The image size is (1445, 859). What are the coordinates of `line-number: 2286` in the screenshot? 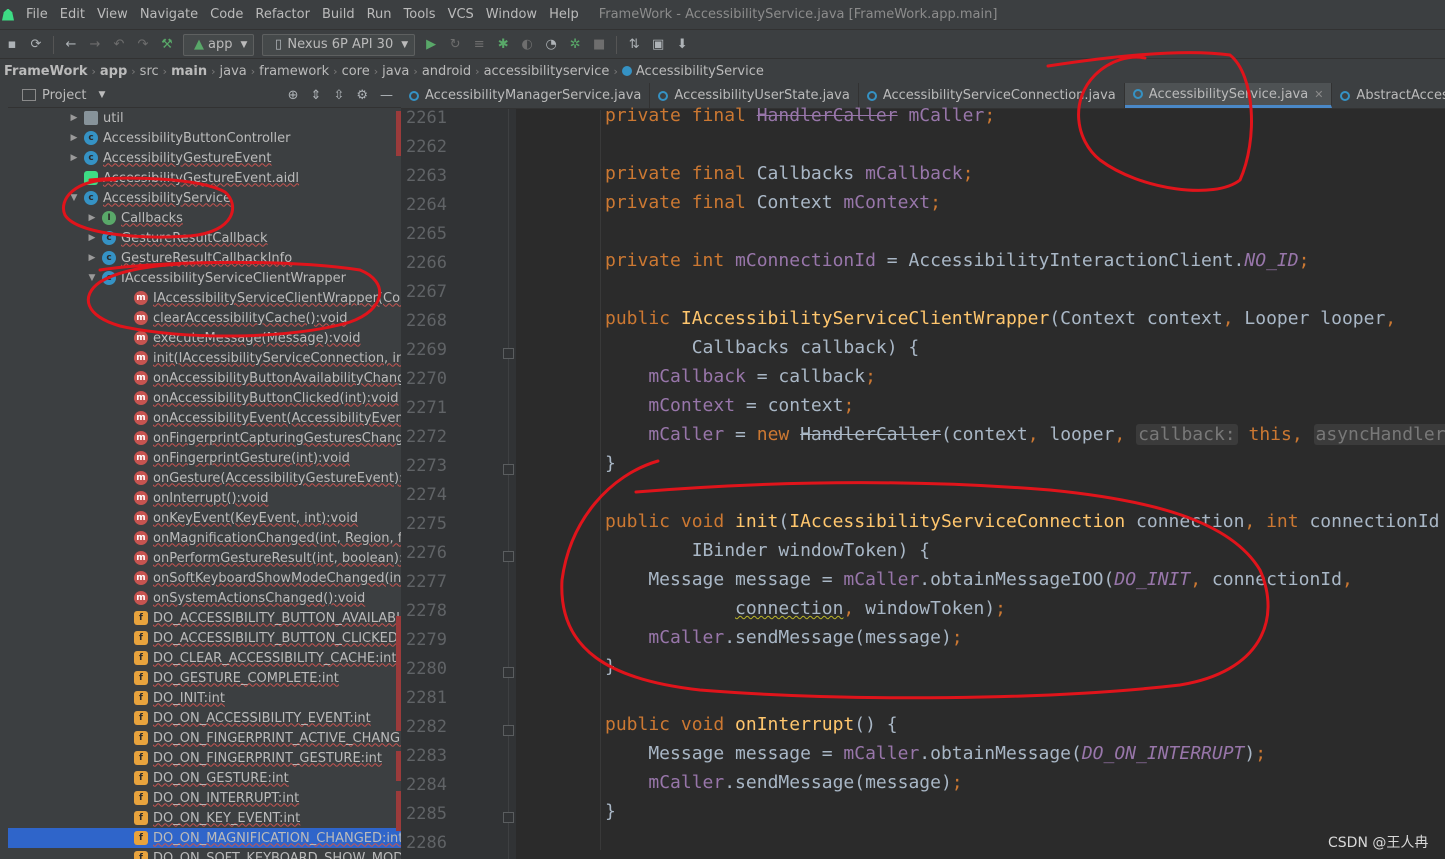 It's located at (424, 843).